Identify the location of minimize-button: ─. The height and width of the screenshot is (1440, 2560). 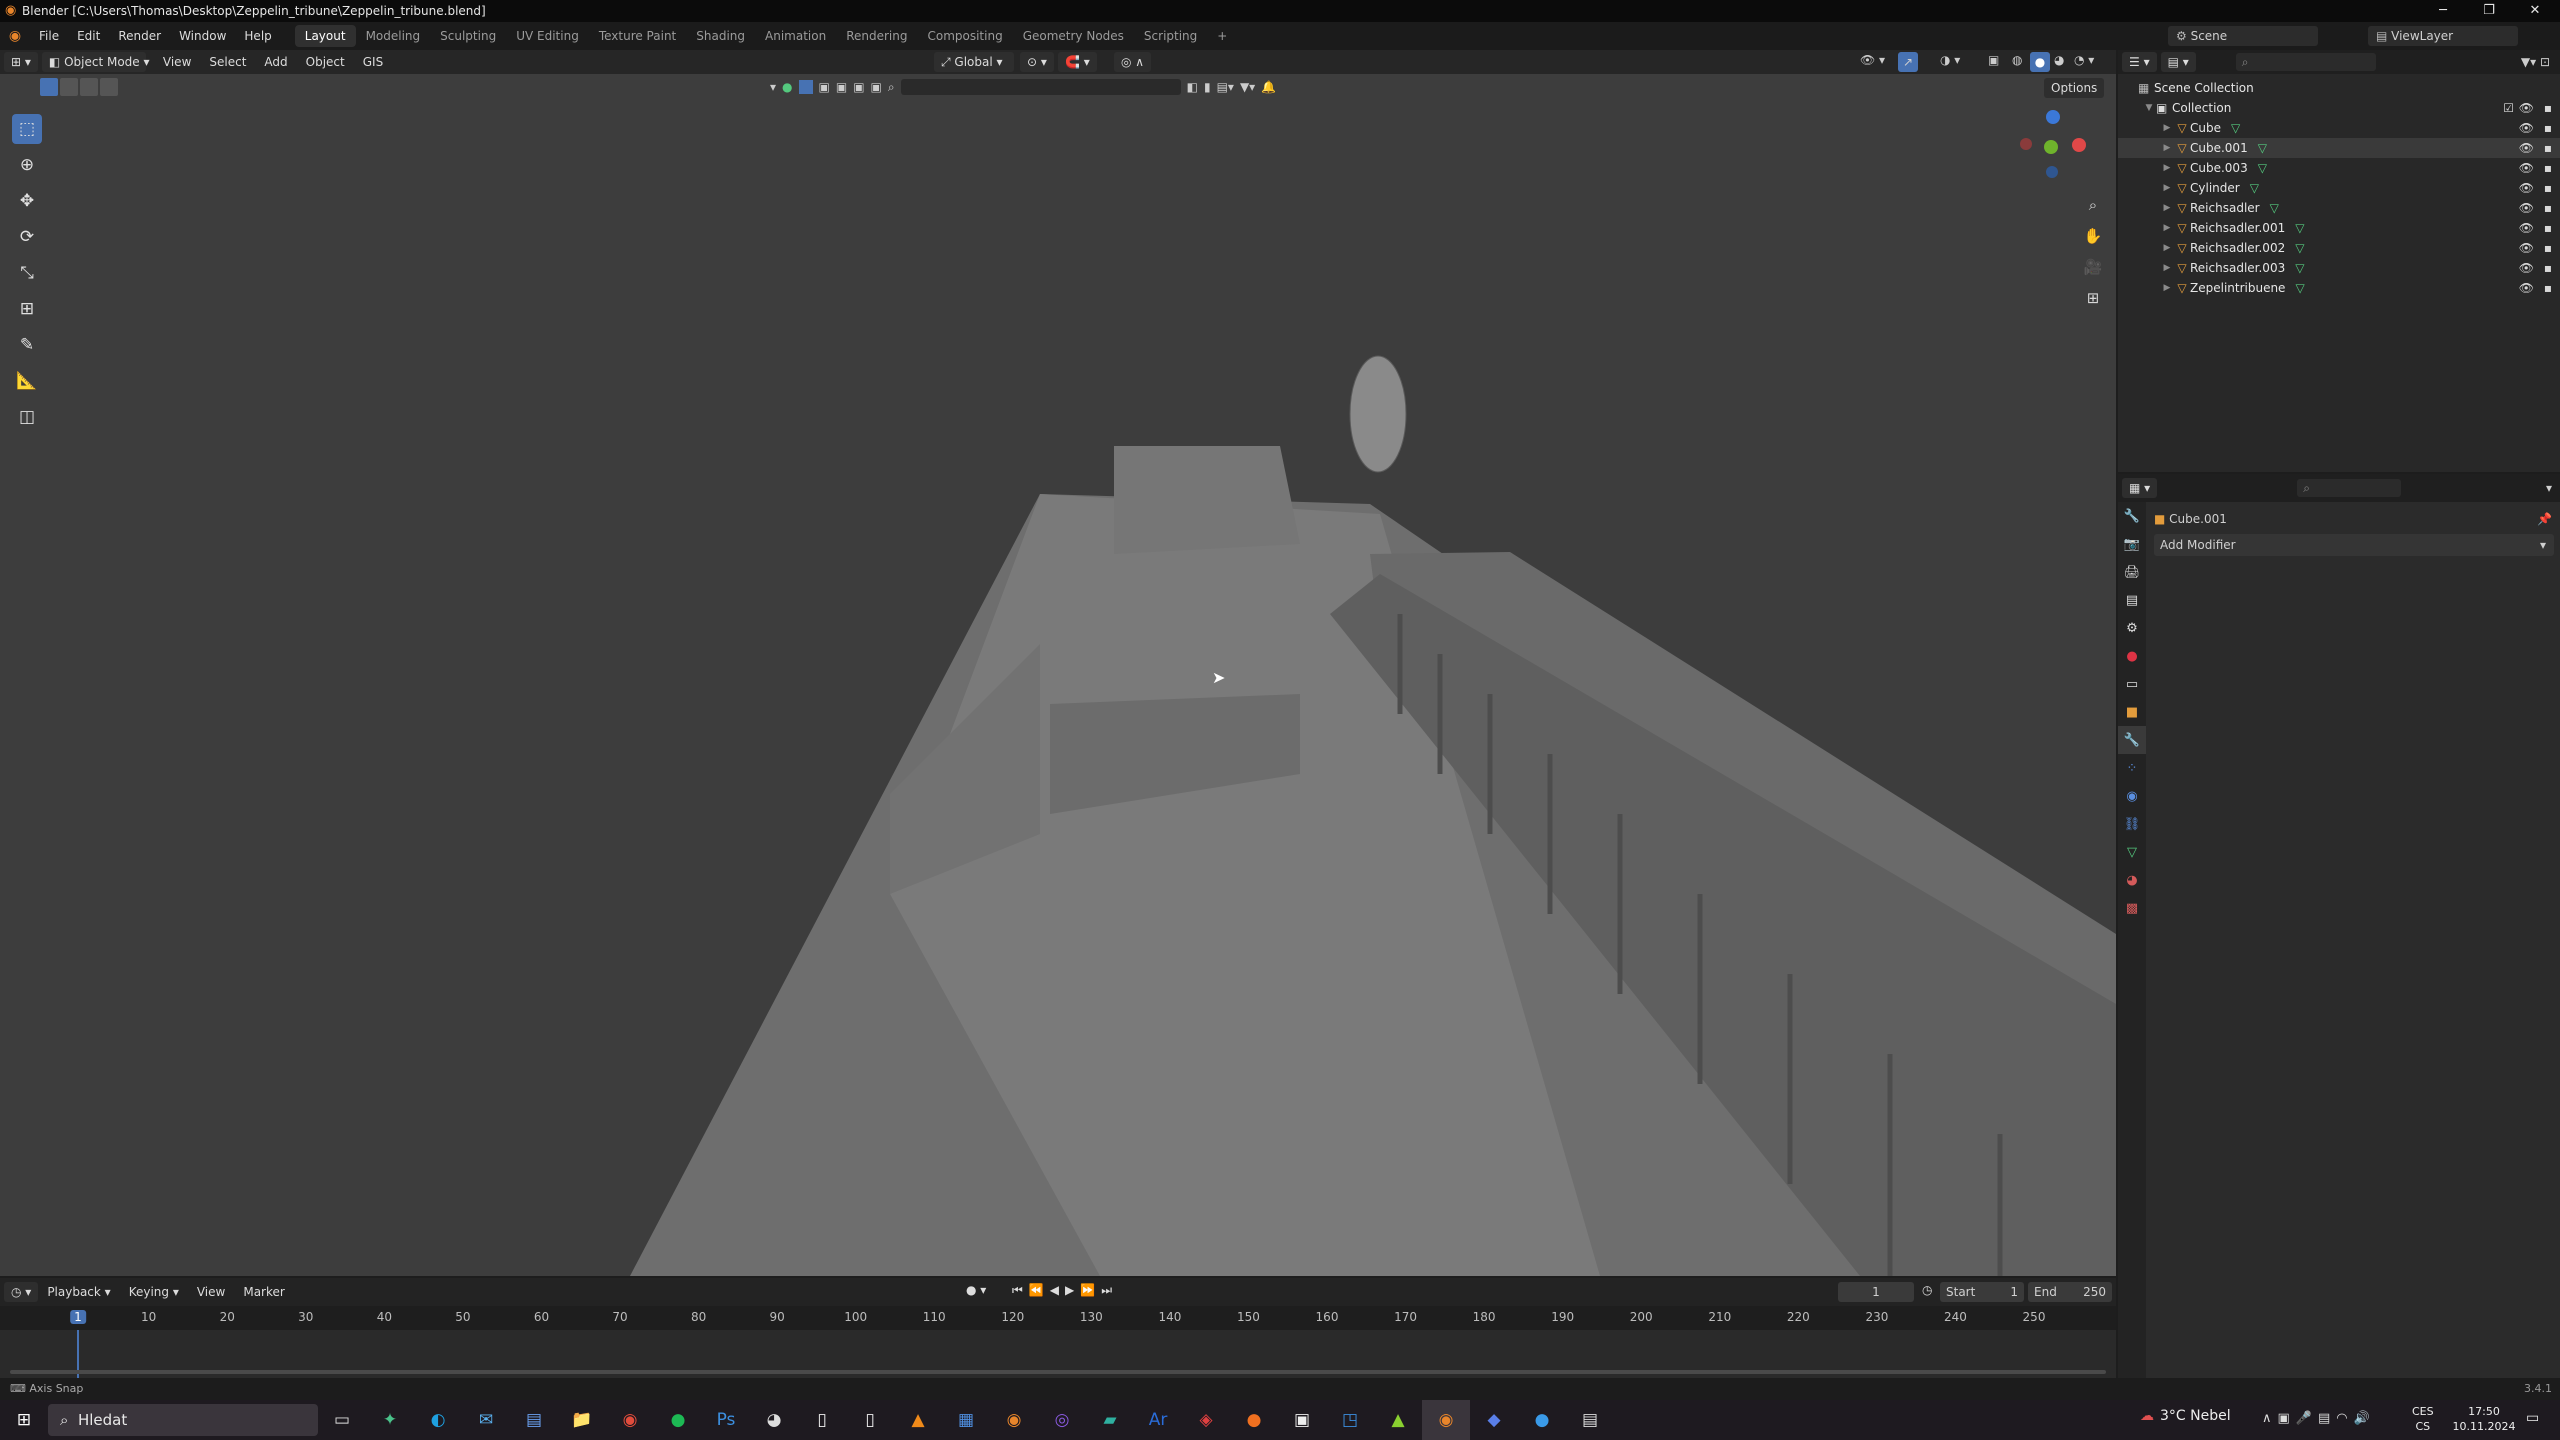
(2443, 11).